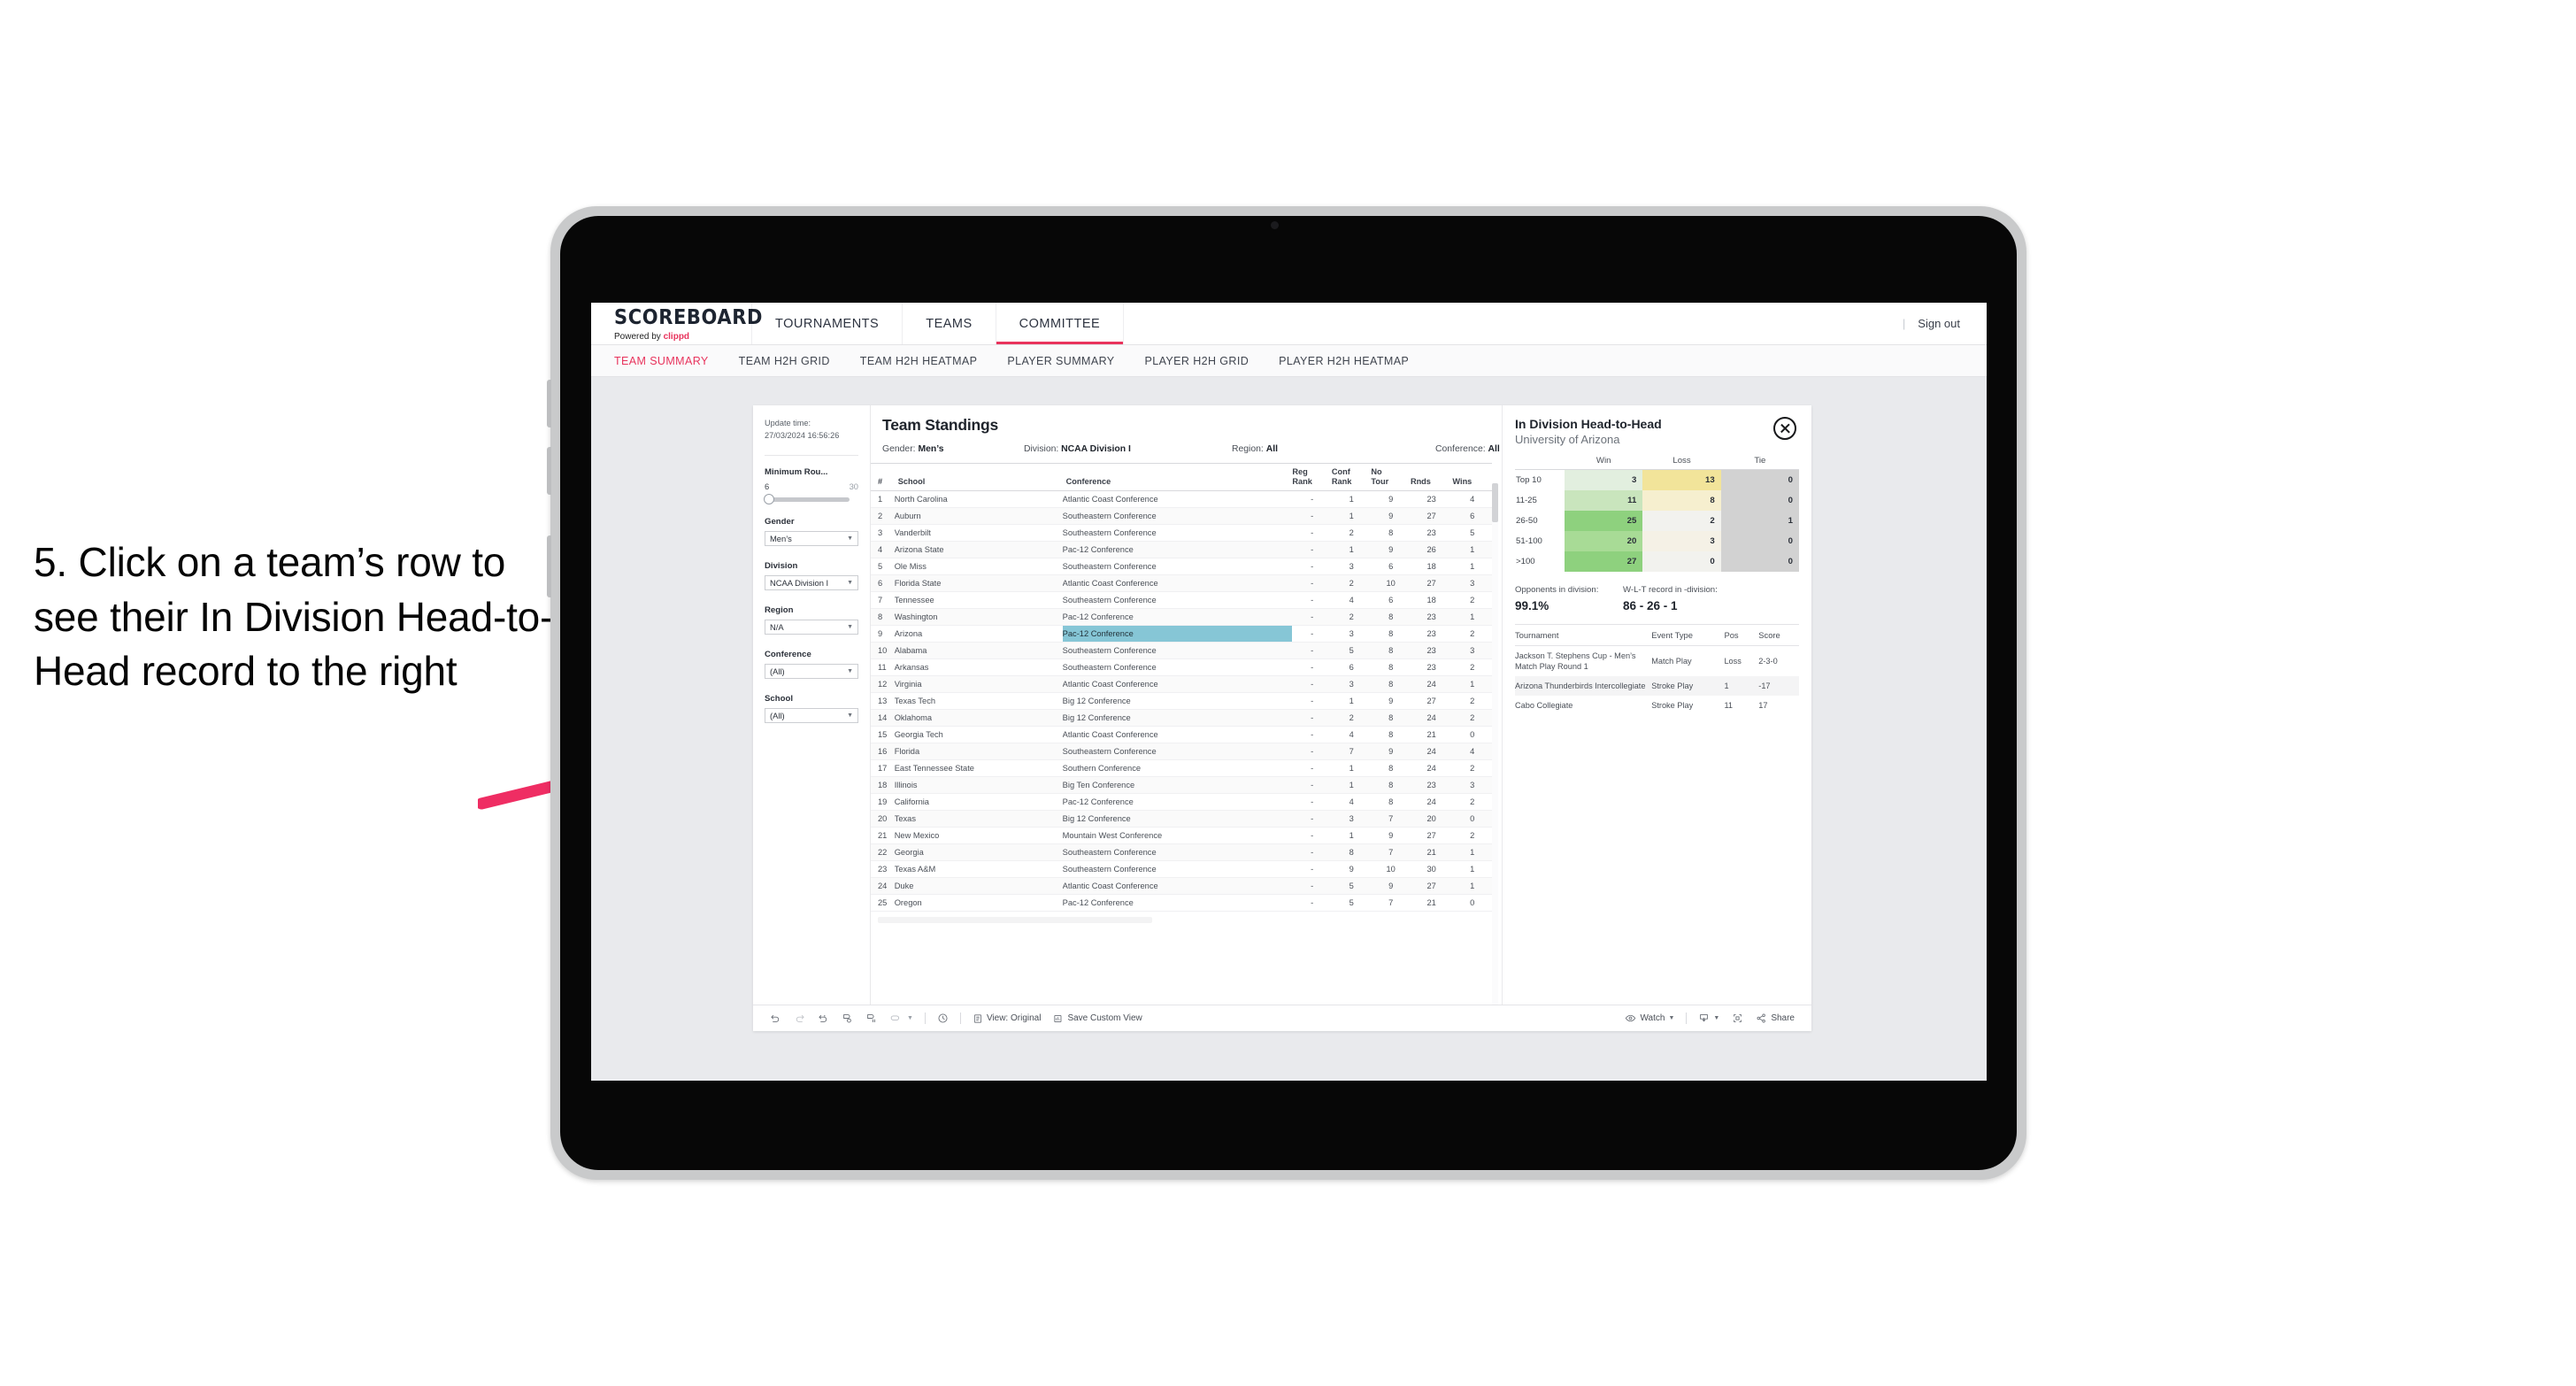 The height and width of the screenshot is (1386, 2576). What do you see at coordinates (1007, 1018) in the screenshot?
I see `view-original-button: View: Original` at bounding box center [1007, 1018].